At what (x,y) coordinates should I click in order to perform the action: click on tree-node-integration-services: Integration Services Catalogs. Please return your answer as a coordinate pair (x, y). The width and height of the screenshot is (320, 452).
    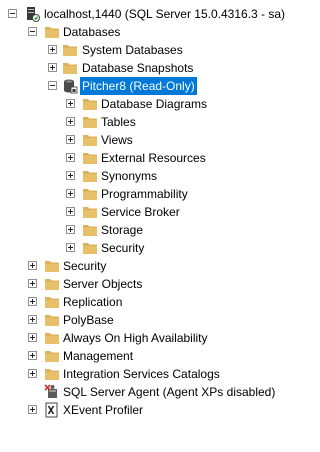
    Looking at the image, I should click on (142, 374).